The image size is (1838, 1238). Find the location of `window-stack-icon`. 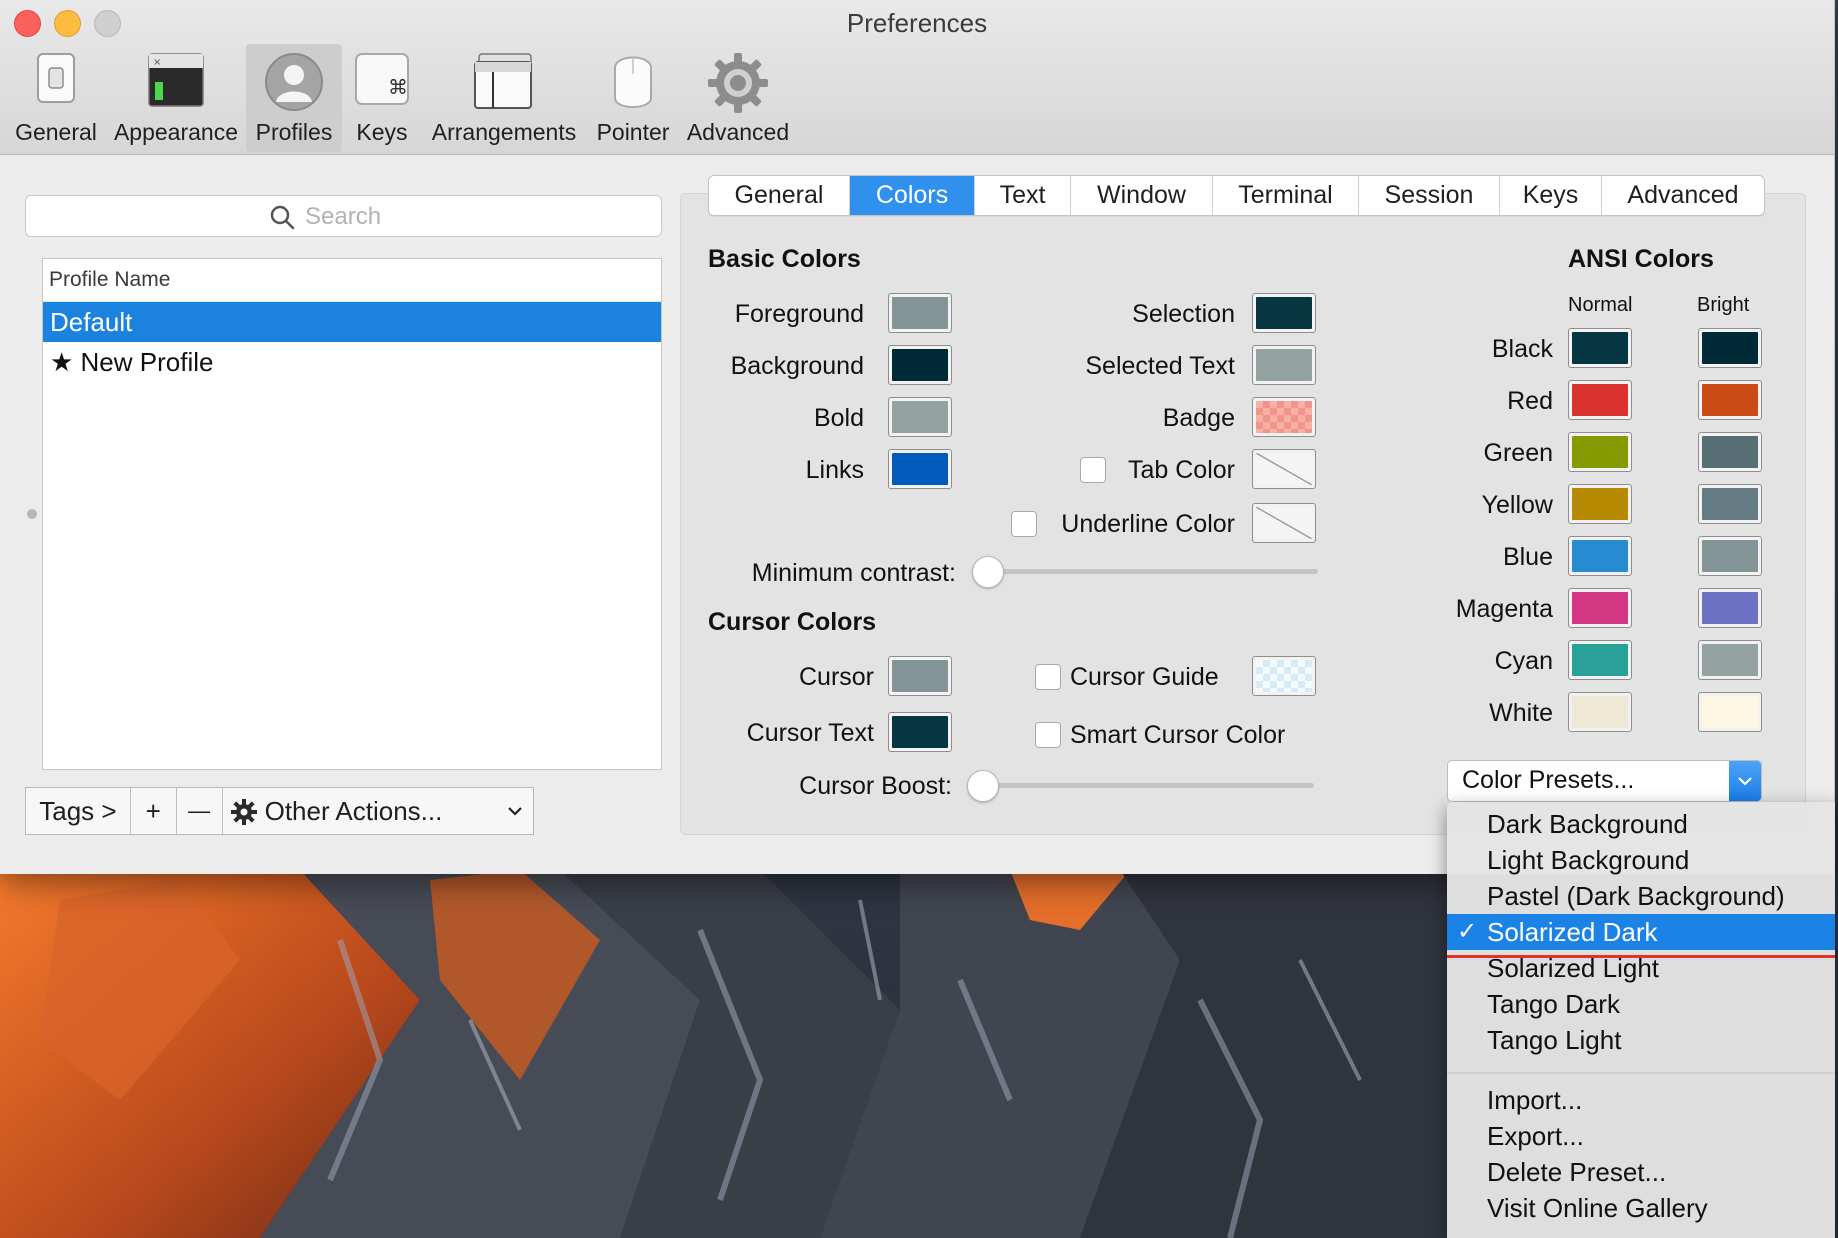

window-stack-icon is located at coordinates (503, 81).